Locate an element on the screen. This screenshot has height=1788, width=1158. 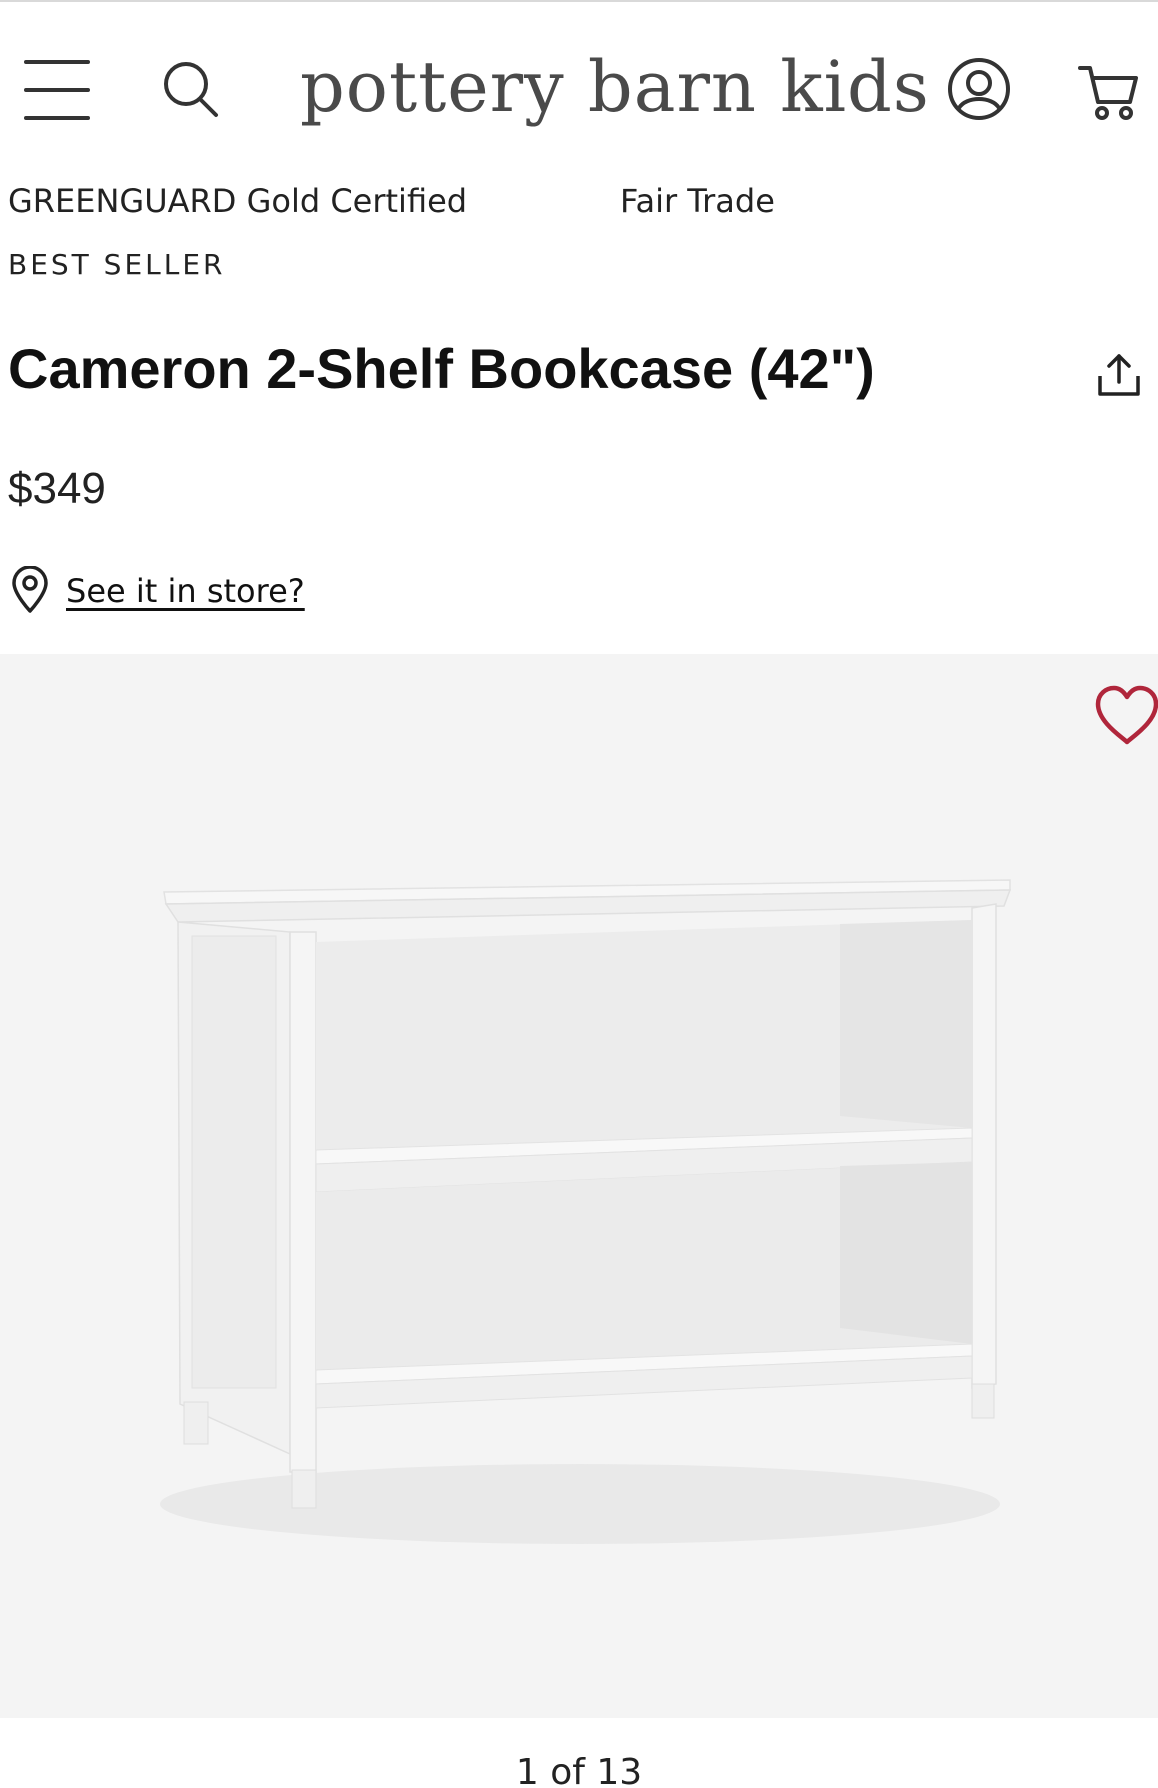
brand-logo: pottery barn kids is located at coordinates (614, 87).